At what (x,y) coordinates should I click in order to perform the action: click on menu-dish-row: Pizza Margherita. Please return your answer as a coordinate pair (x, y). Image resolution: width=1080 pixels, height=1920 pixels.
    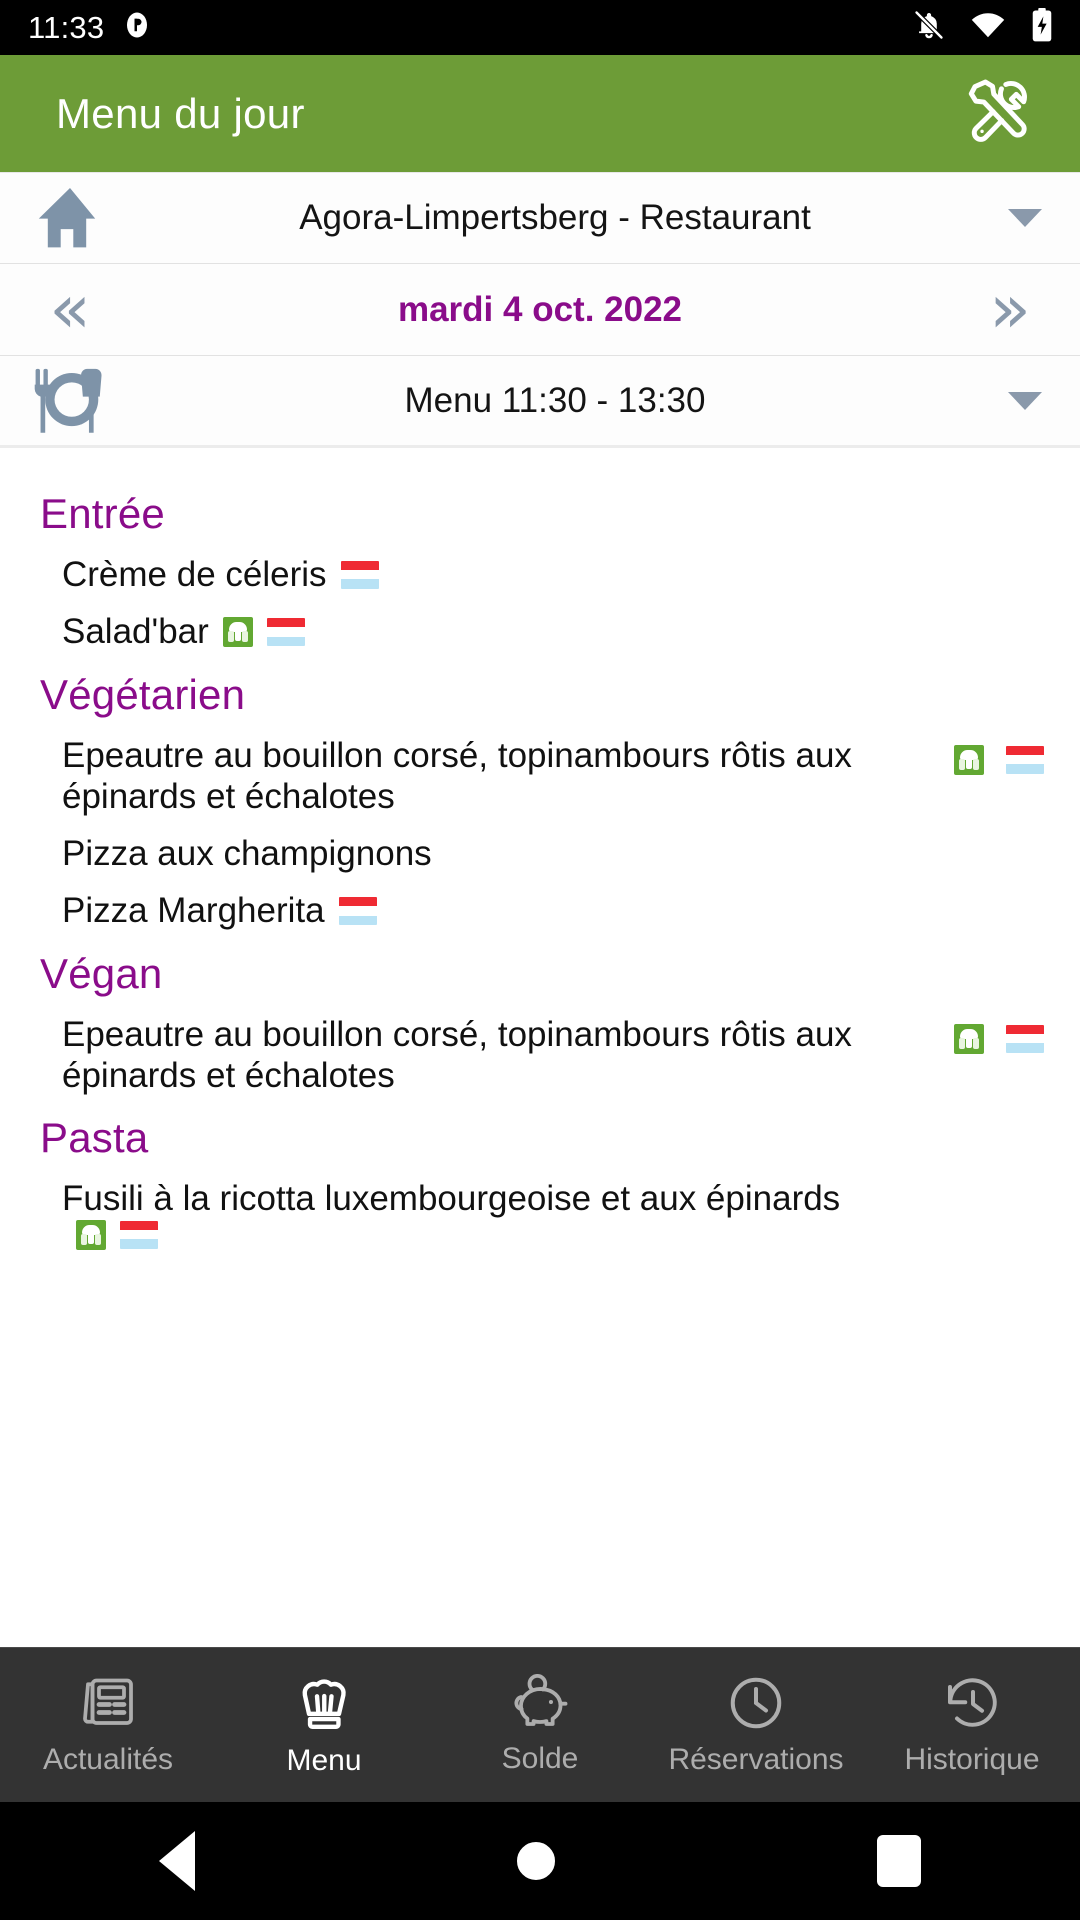
    Looking at the image, I should click on (540, 910).